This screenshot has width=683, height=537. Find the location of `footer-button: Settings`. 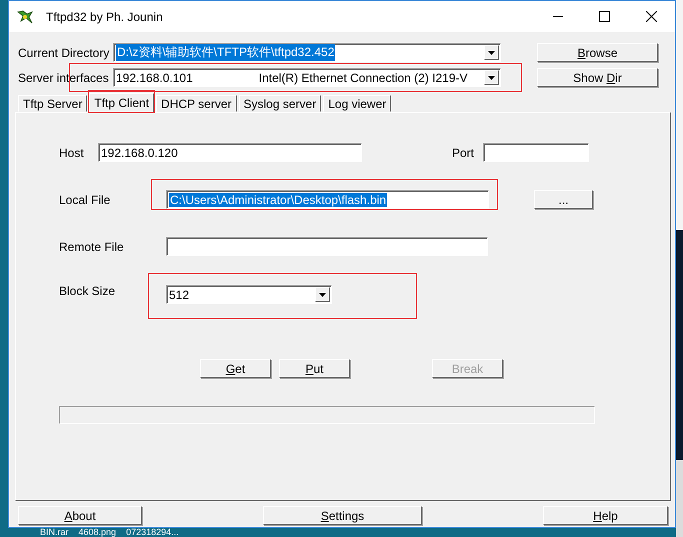

footer-button: Settings is located at coordinates (342, 515).